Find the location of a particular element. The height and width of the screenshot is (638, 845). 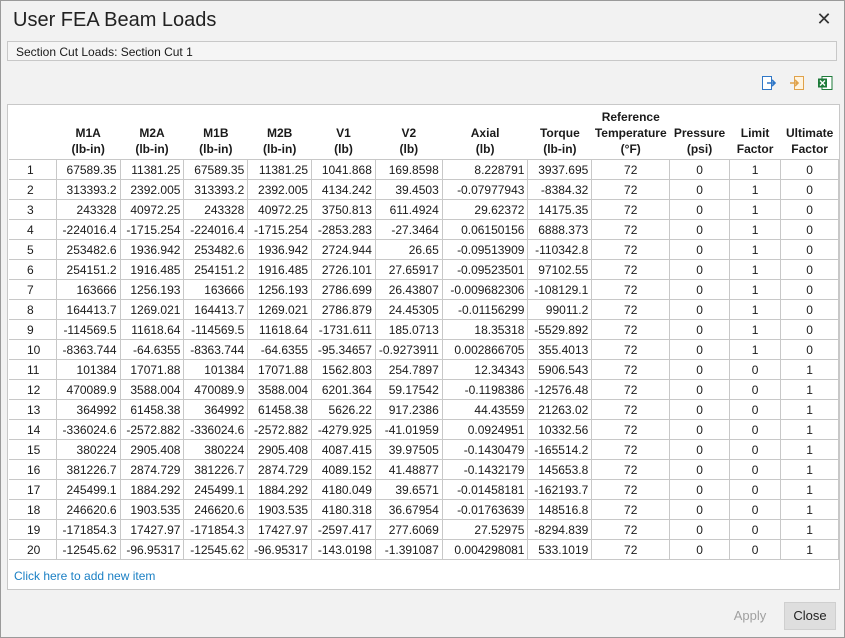

table-cell: 12.34343 is located at coordinates (485, 369).